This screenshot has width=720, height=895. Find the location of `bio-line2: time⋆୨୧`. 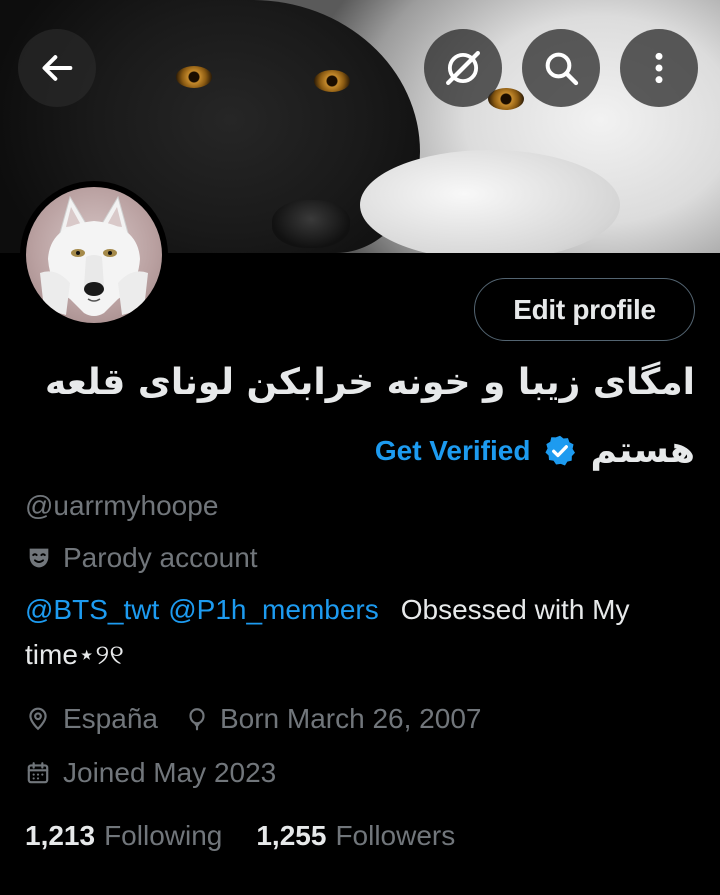

bio-line2: time⋆୨୧ is located at coordinates (74, 654).